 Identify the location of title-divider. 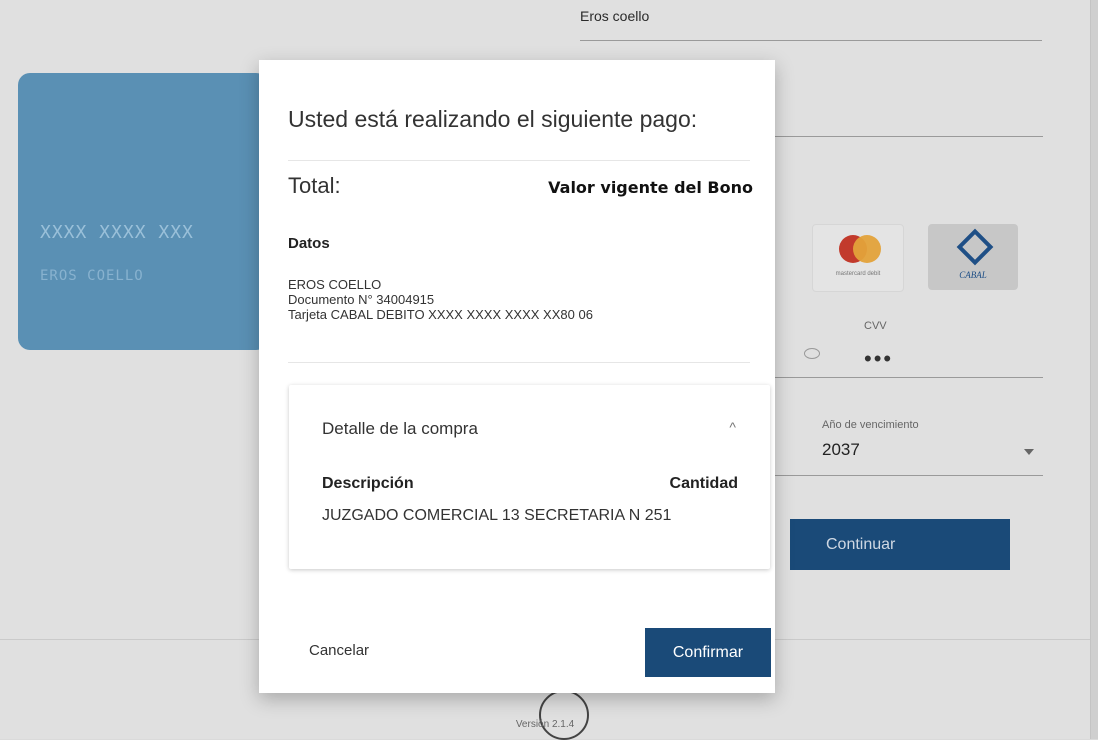
(519, 160).